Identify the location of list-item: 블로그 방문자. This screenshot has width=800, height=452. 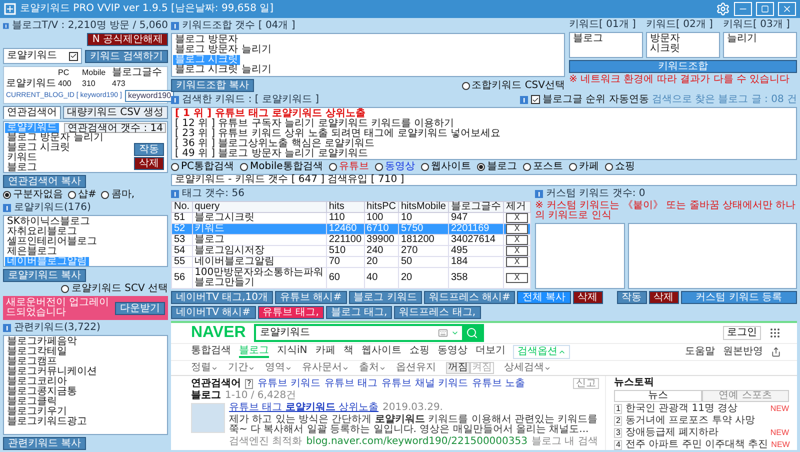
(206, 40).